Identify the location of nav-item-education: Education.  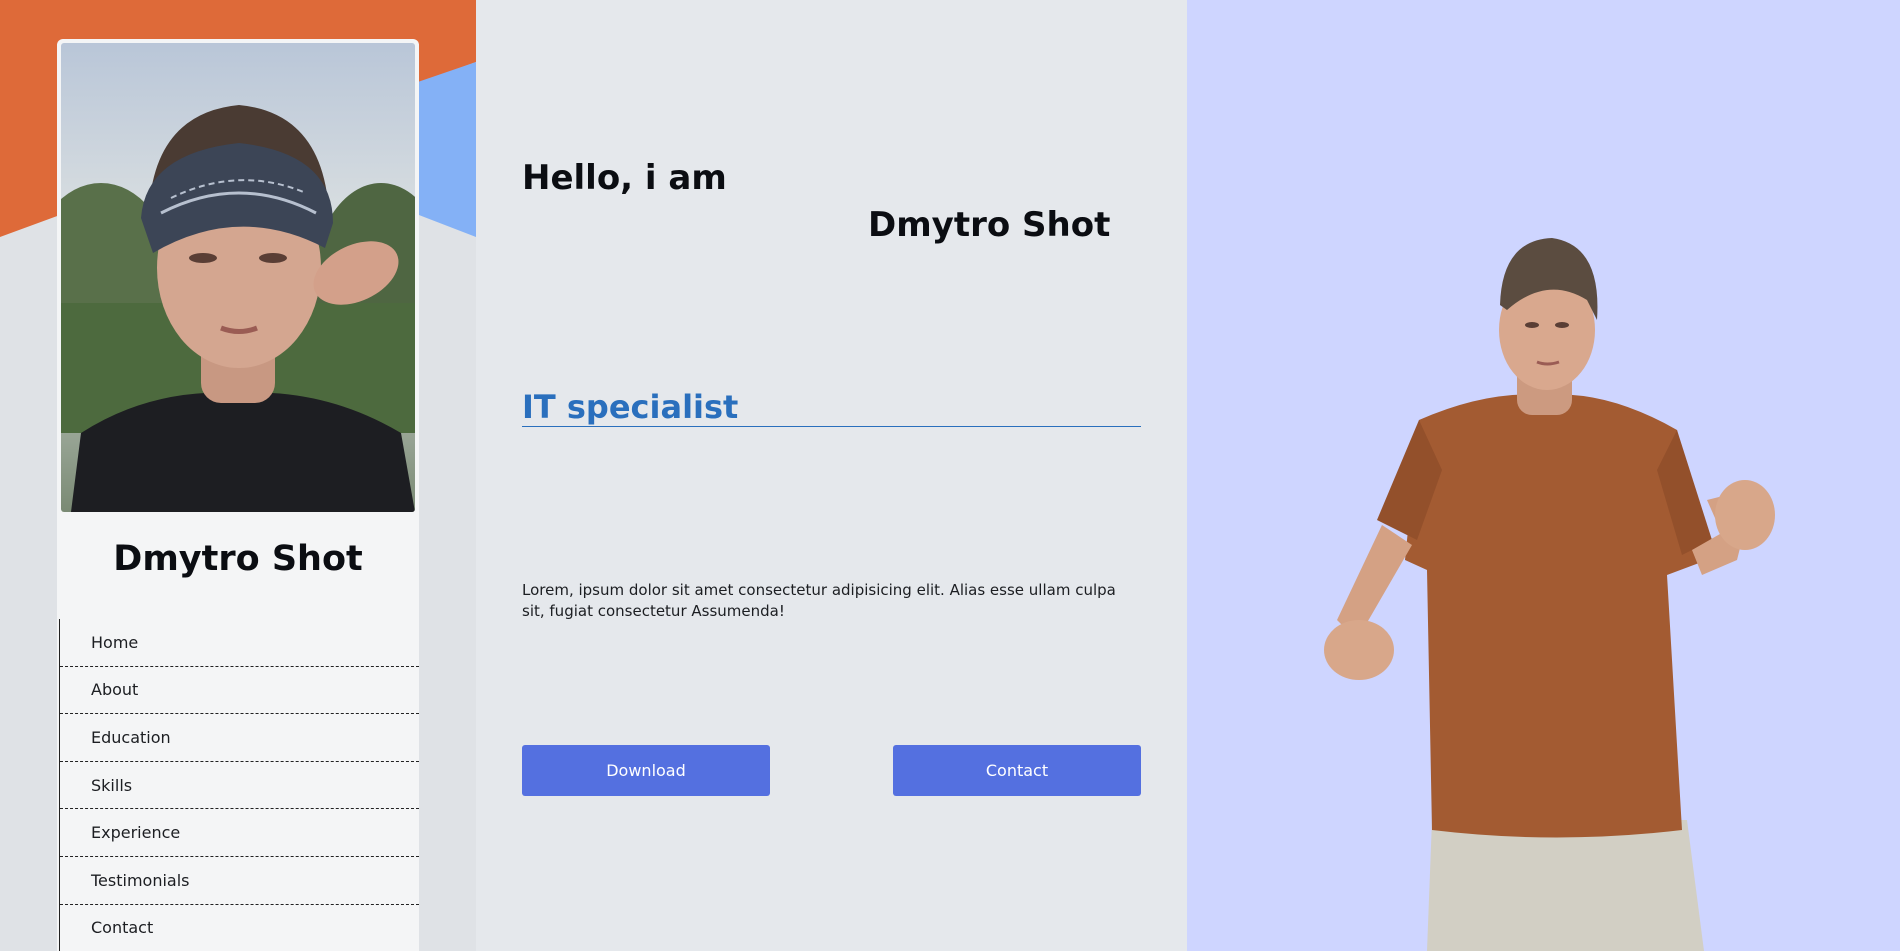
(239, 738).